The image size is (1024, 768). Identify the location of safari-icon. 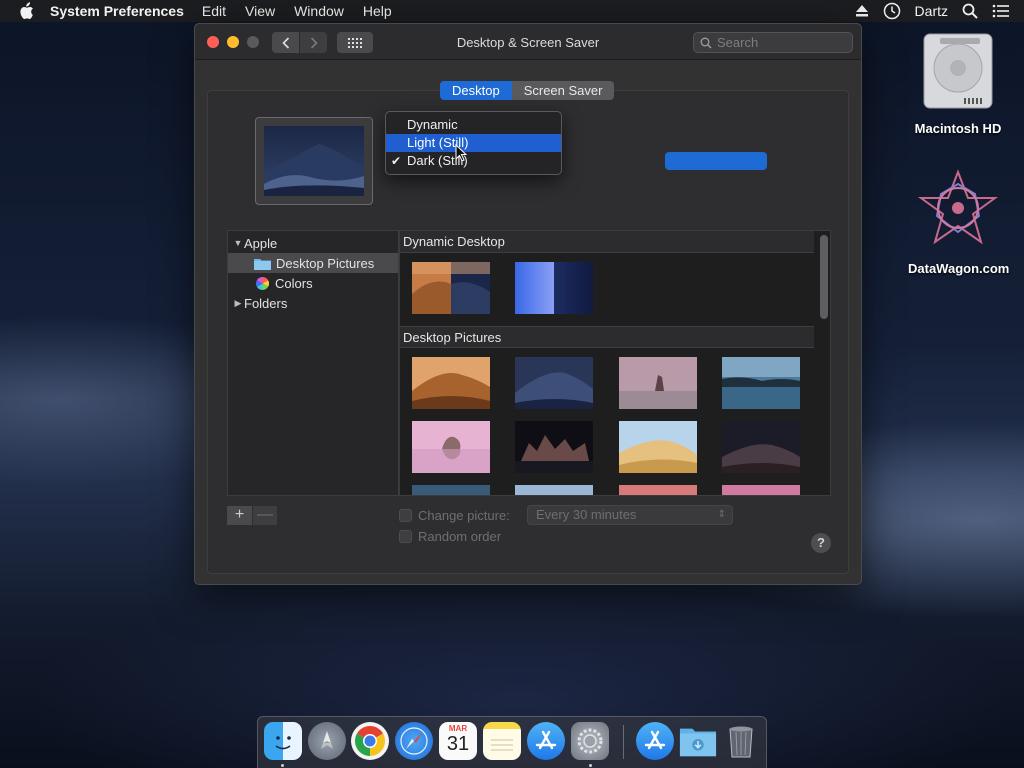
(414, 741).